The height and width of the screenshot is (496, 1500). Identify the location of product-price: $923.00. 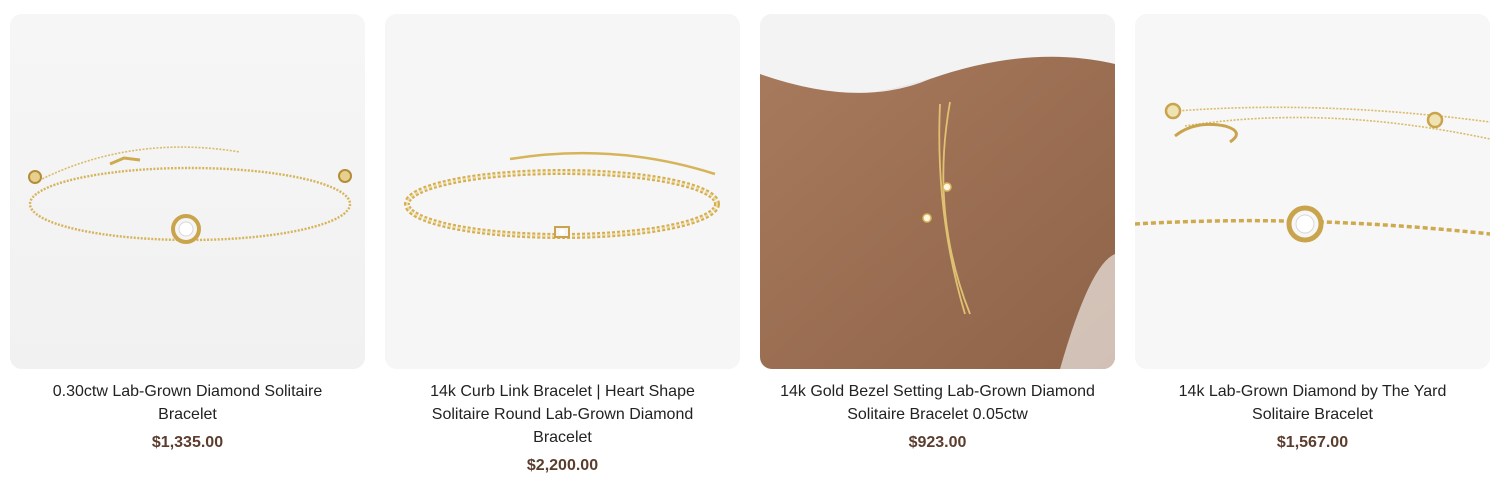
(937, 442).